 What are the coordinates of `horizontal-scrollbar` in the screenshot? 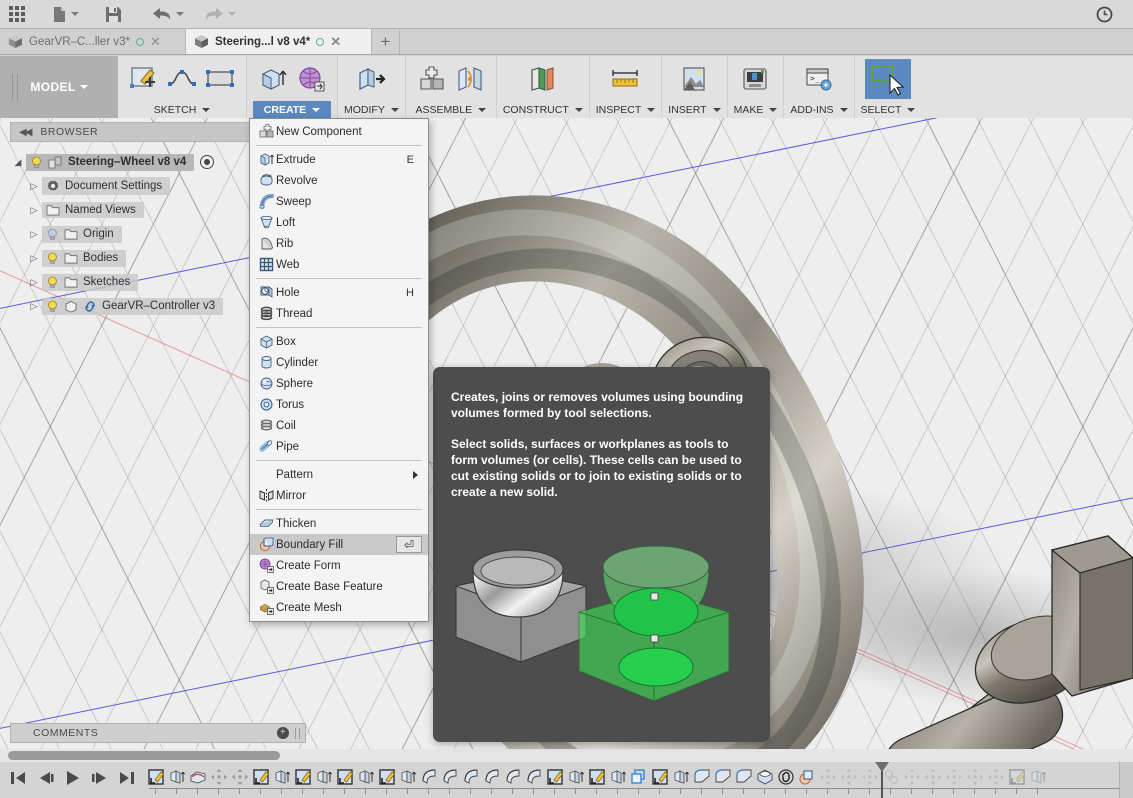 It's located at (566, 755).